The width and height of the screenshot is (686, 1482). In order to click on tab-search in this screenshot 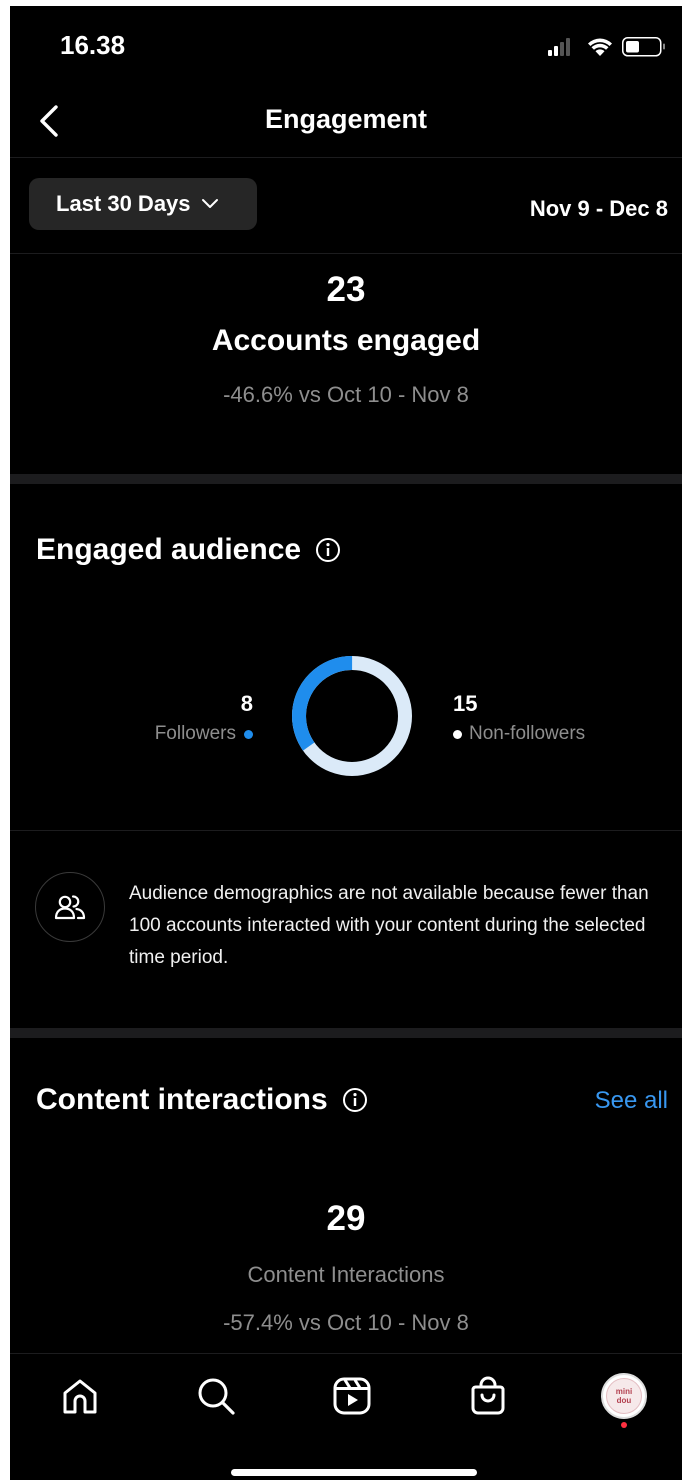, I will do `click(216, 1396)`.